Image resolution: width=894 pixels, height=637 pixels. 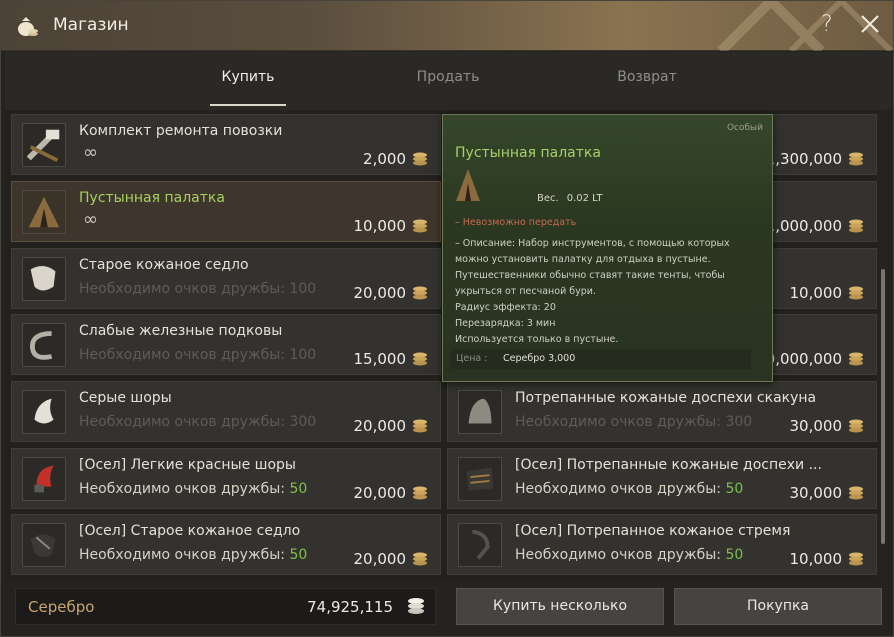 I want to click on donkey-saddle-icon, so click(x=44, y=545).